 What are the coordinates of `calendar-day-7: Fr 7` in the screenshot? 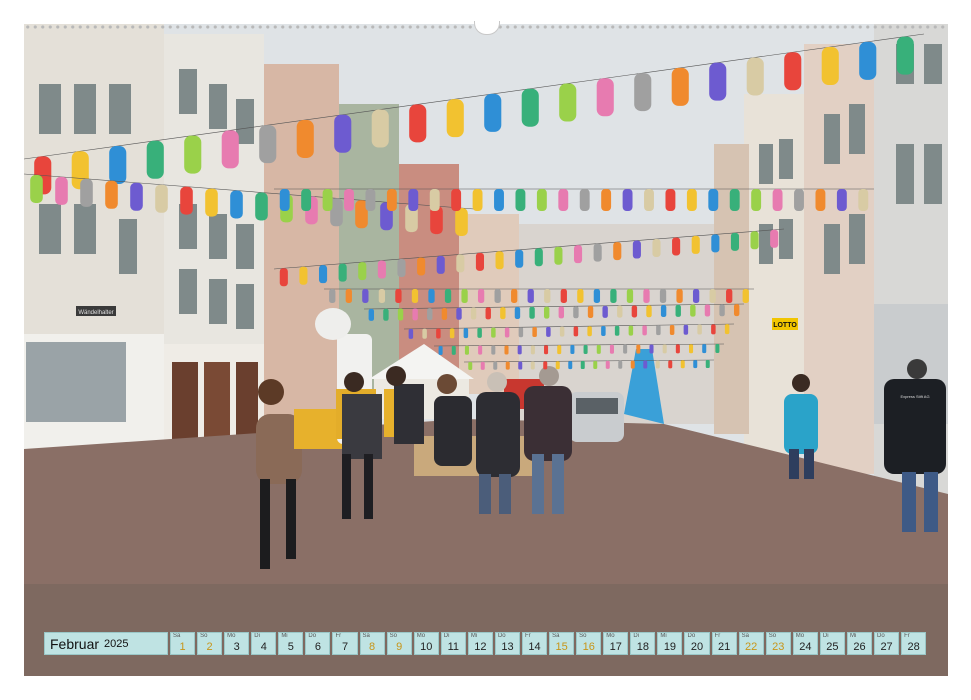 It's located at (345, 643).